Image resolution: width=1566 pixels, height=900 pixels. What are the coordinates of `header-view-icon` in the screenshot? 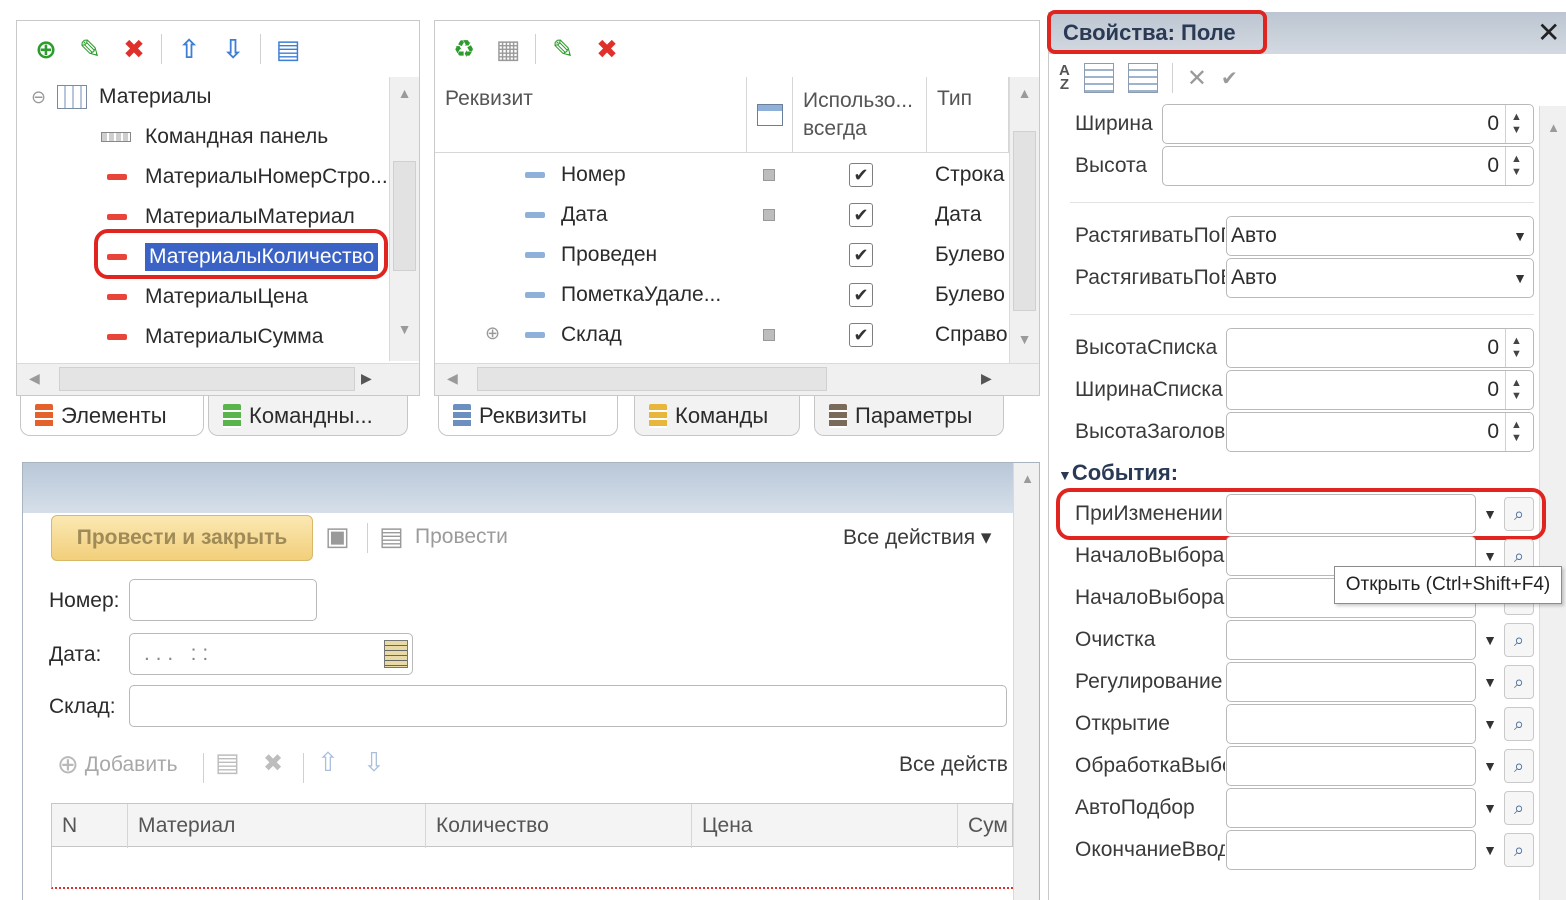 It's located at (770, 115).